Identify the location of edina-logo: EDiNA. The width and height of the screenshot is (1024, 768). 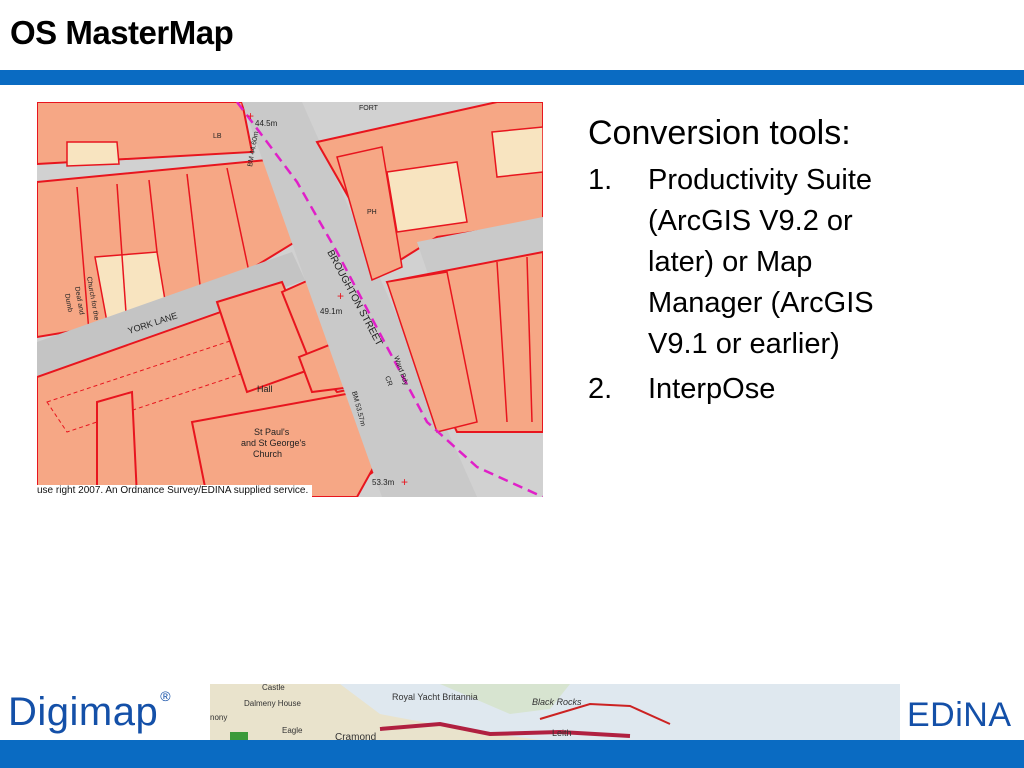
(959, 715).